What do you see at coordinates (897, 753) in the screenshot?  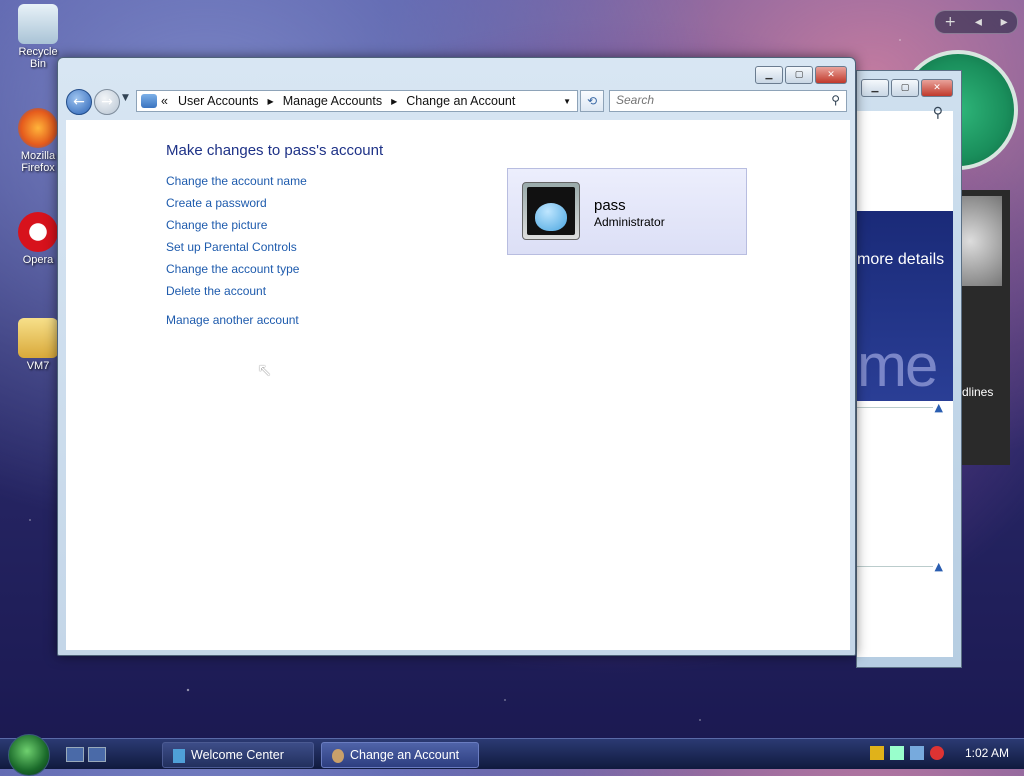 I see `tray-app-icon` at bounding box center [897, 753].